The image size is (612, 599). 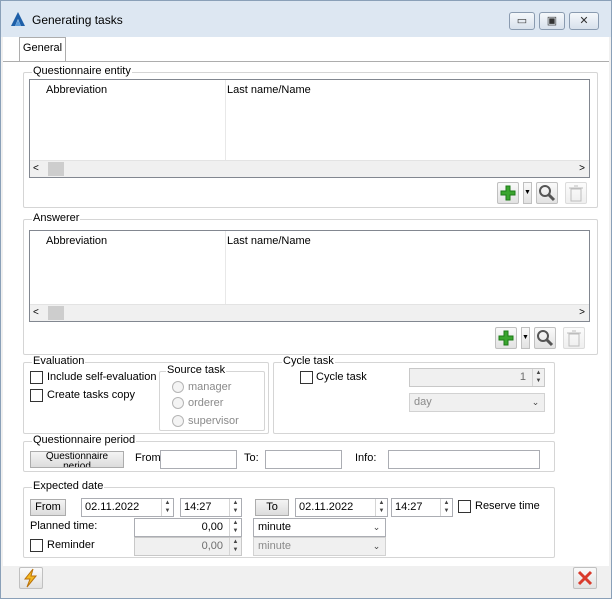 I want to click on close-icon: ✕, so click(x=584, y=21).